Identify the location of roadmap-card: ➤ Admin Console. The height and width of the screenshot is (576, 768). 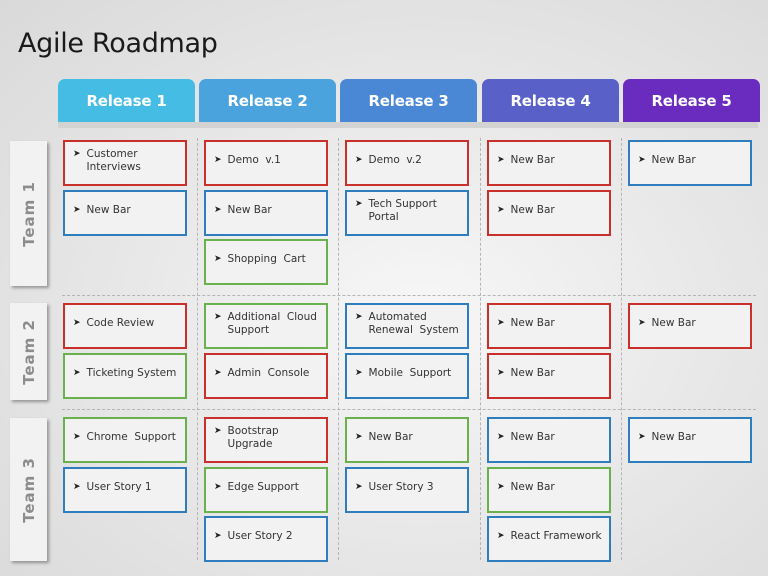
(266, 375).